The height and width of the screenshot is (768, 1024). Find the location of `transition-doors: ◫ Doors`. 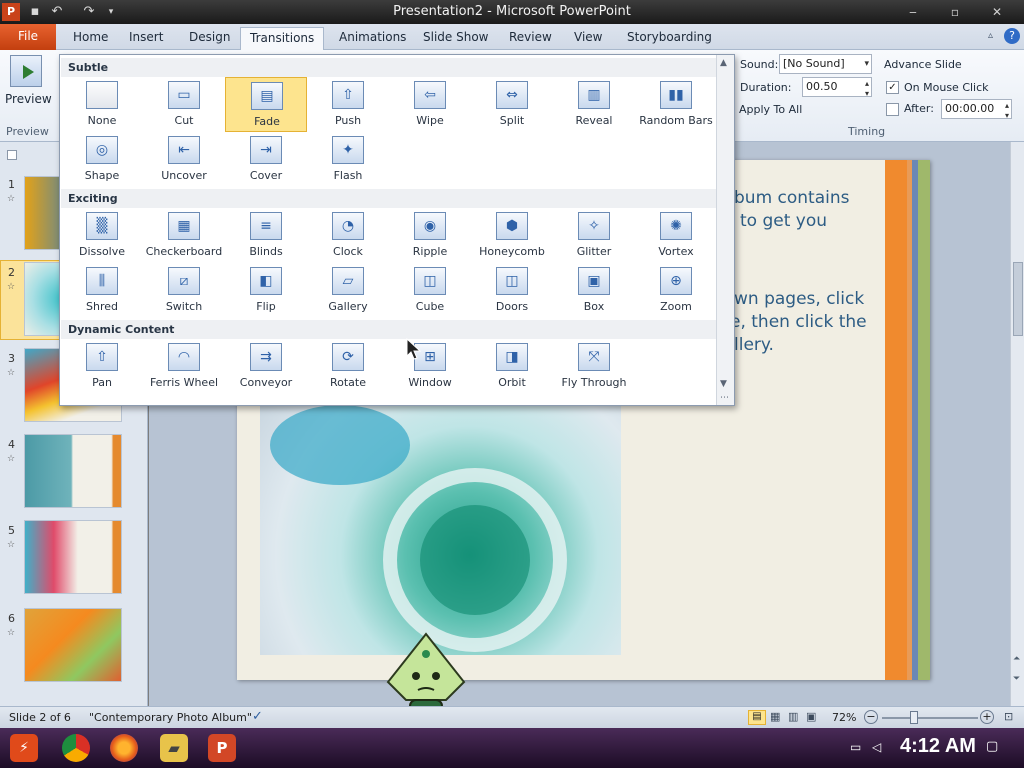

transition-doors: ◫ Doors is located at coordinates (512, 290).